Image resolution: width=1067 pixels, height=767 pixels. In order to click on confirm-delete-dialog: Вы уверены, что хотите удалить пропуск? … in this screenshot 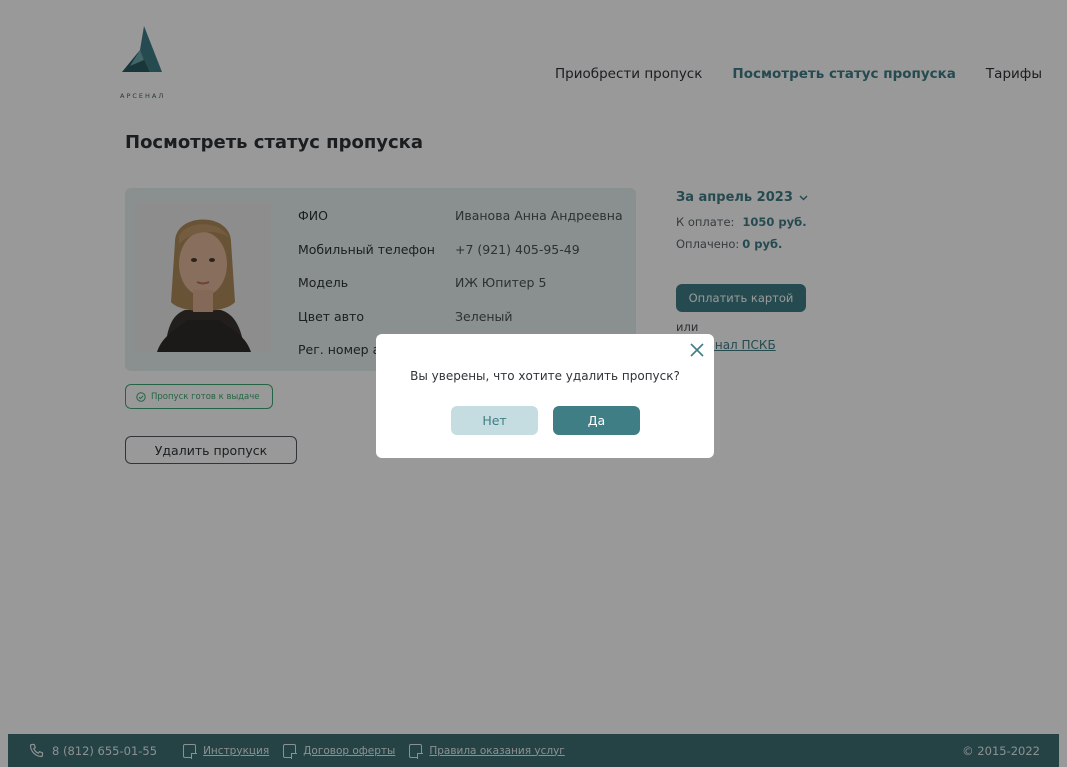, I will do `click(545, 396)`.